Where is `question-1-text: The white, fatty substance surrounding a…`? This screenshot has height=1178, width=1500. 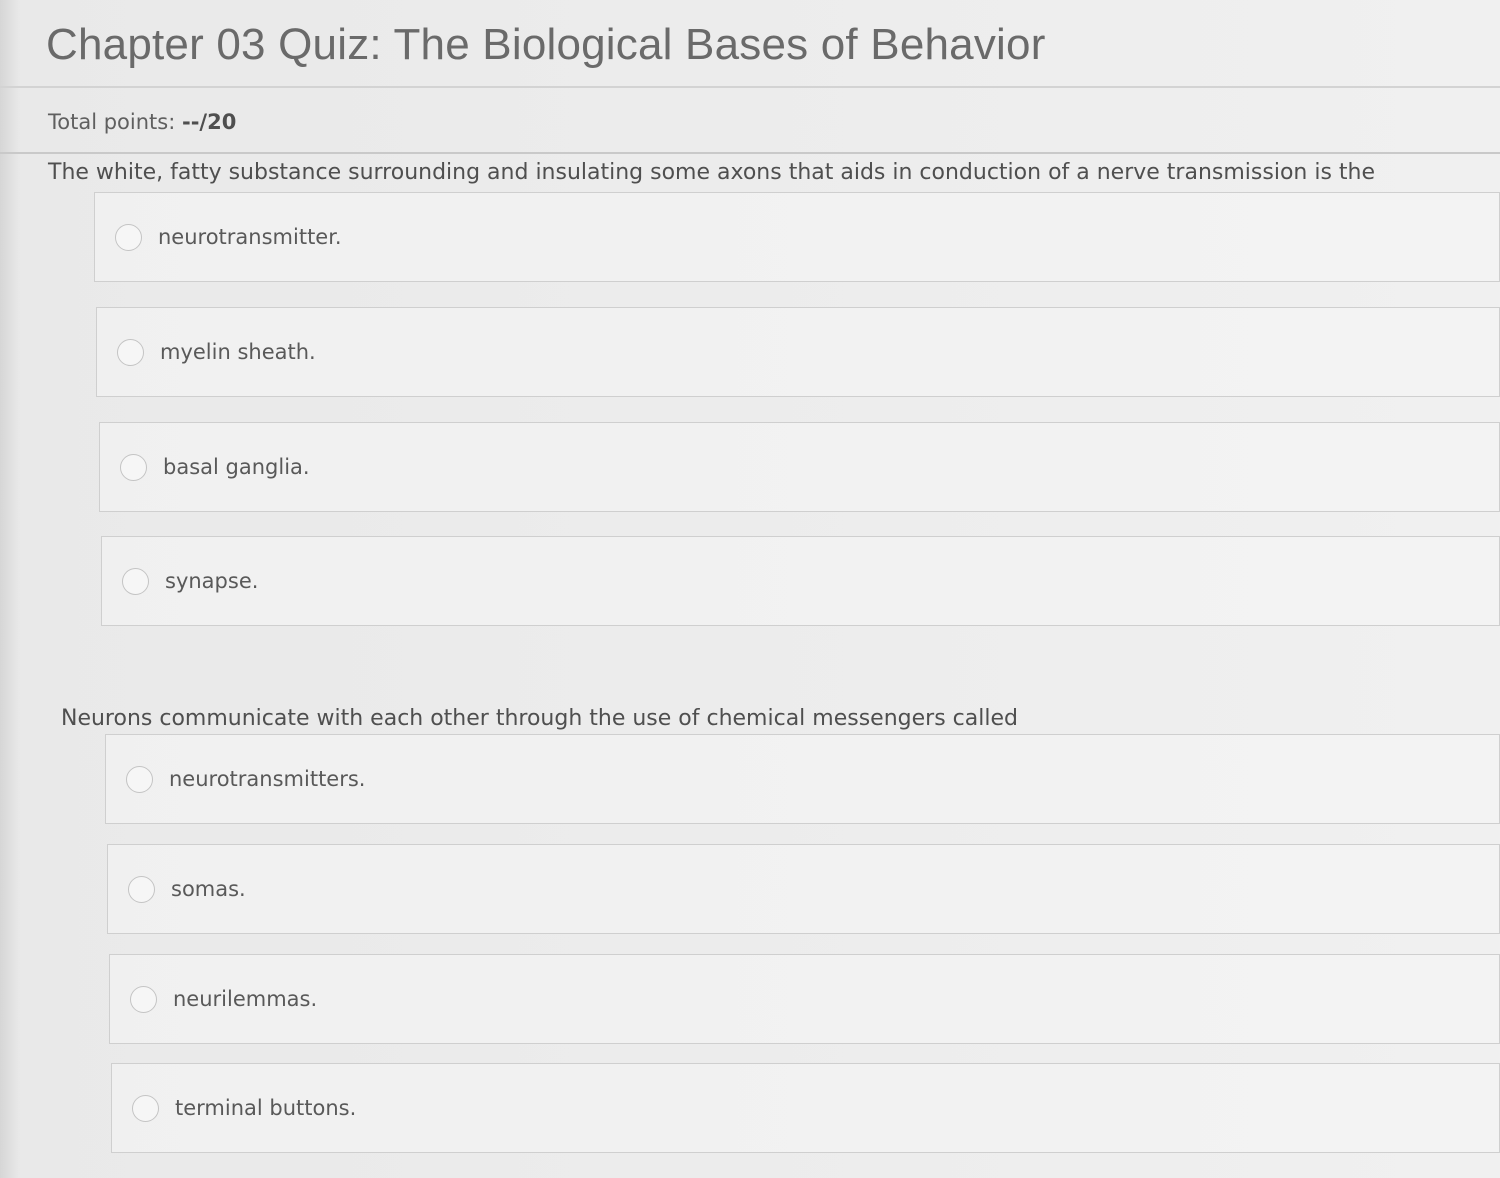 question-1-text: The white, fatty substance surrounding a… is located at coordinates (712, 172).